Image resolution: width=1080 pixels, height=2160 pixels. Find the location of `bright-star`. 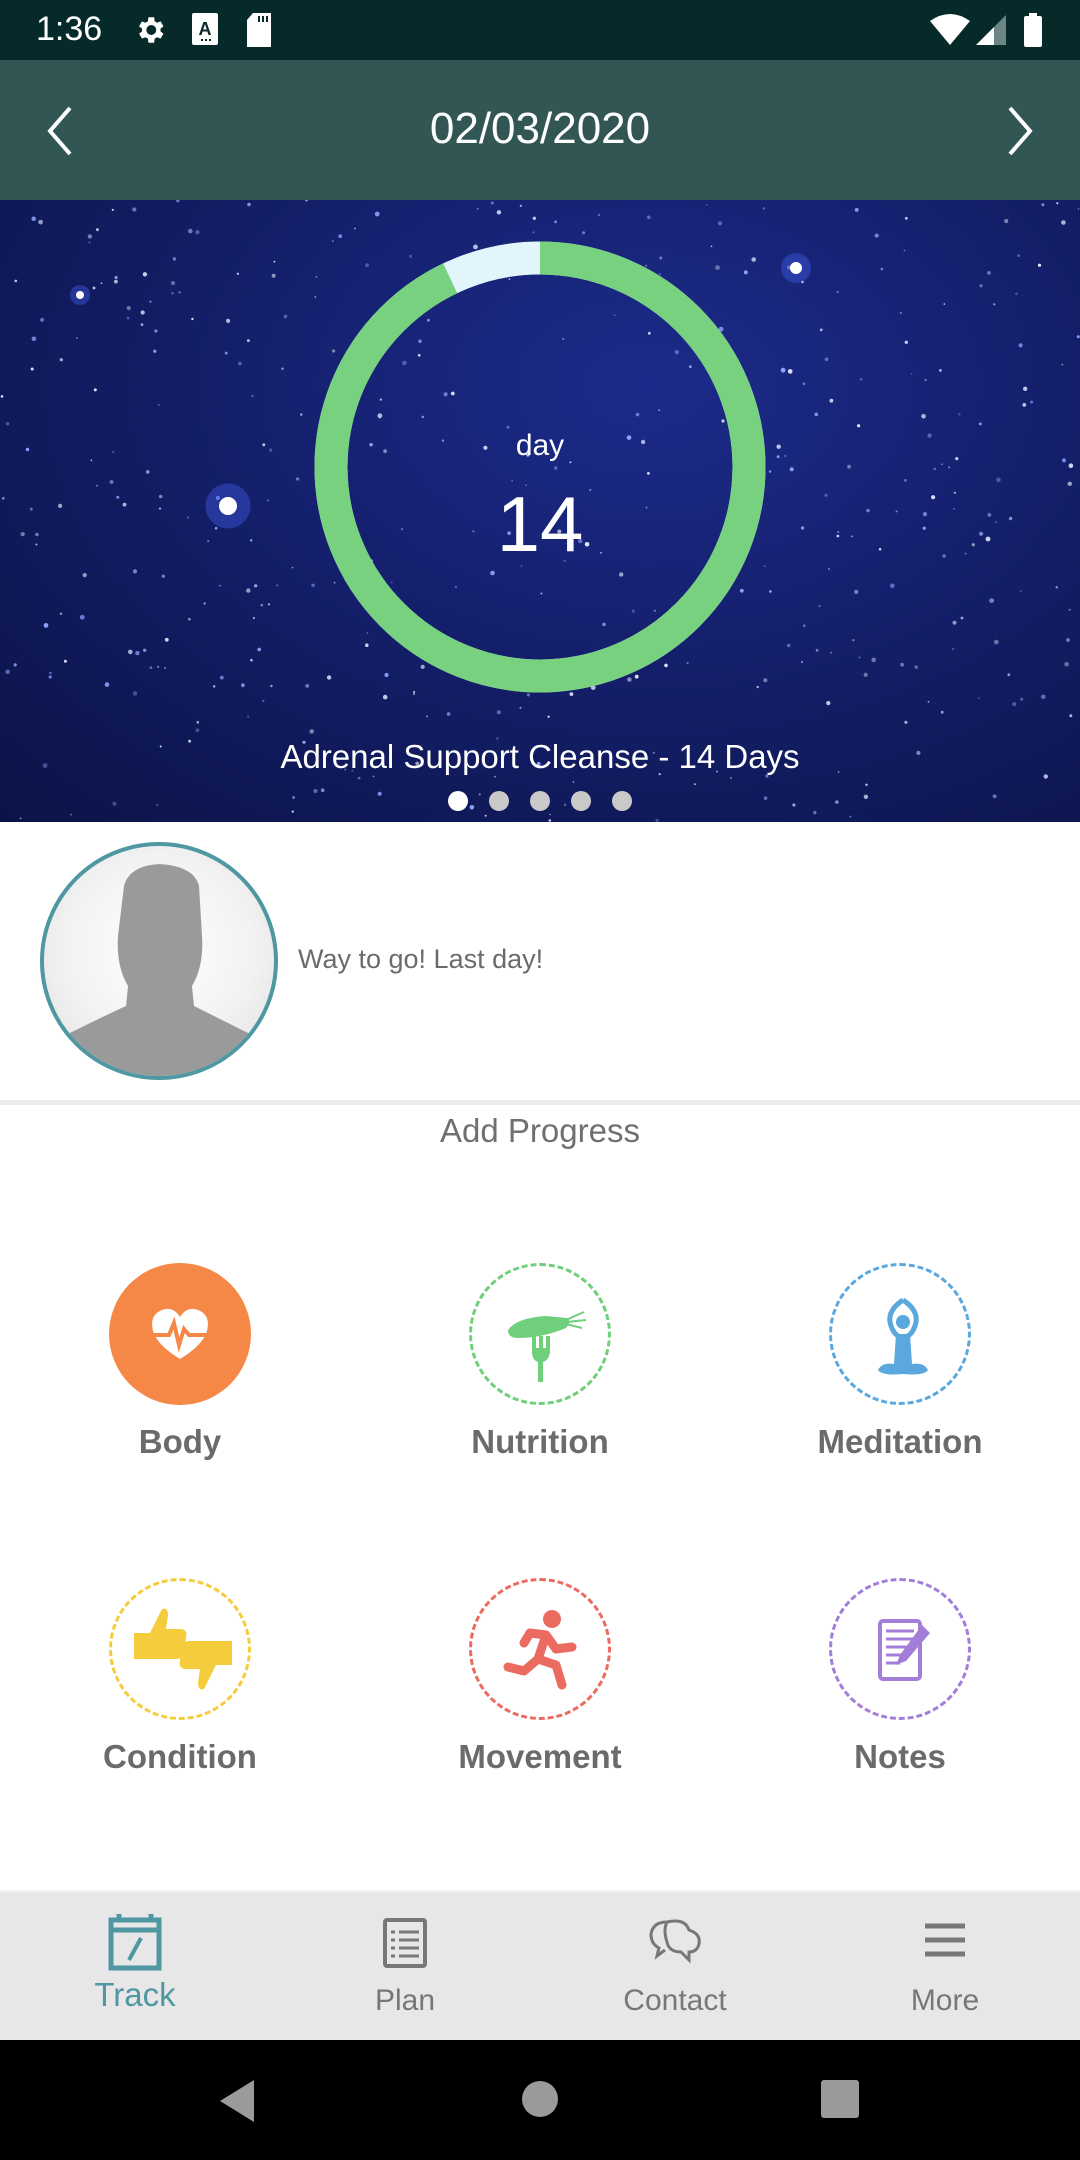

bright-star is located at coordinates (228, 506).